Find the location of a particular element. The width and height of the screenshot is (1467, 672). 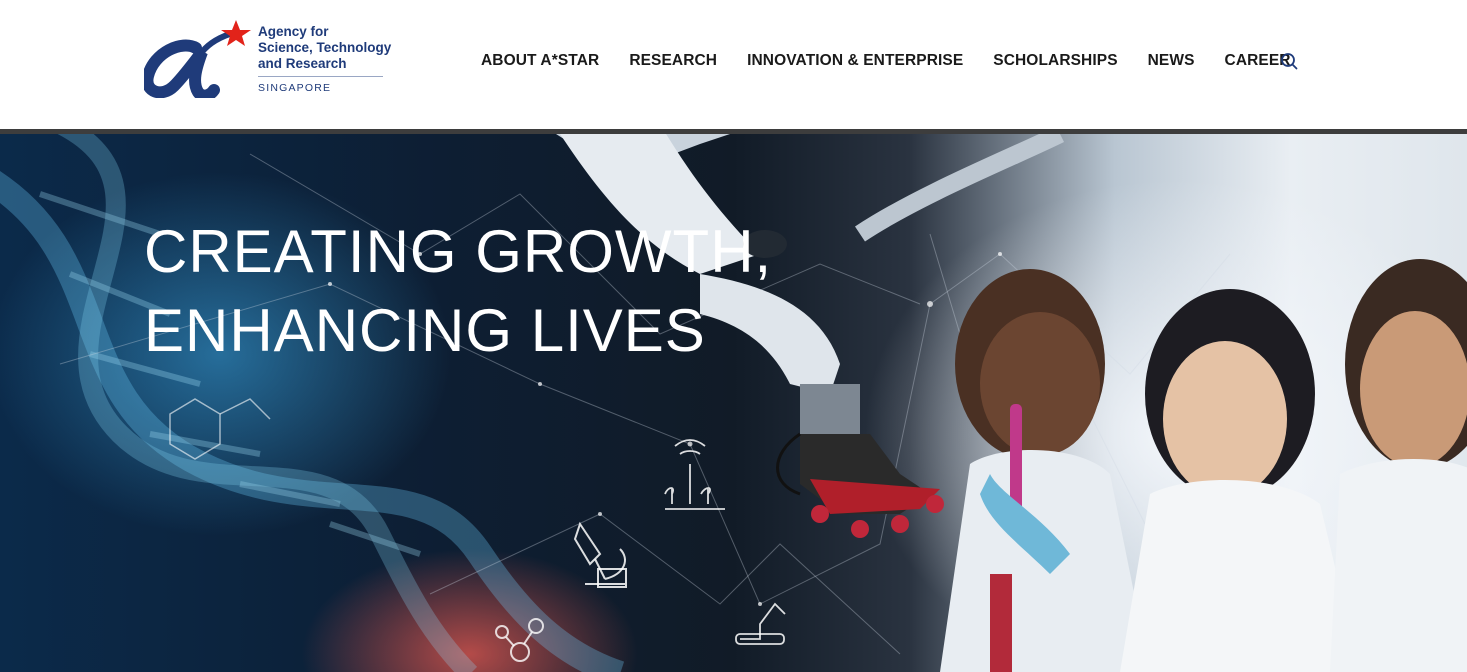

nav-news: NEWS is located at coordinates (1171, 61).